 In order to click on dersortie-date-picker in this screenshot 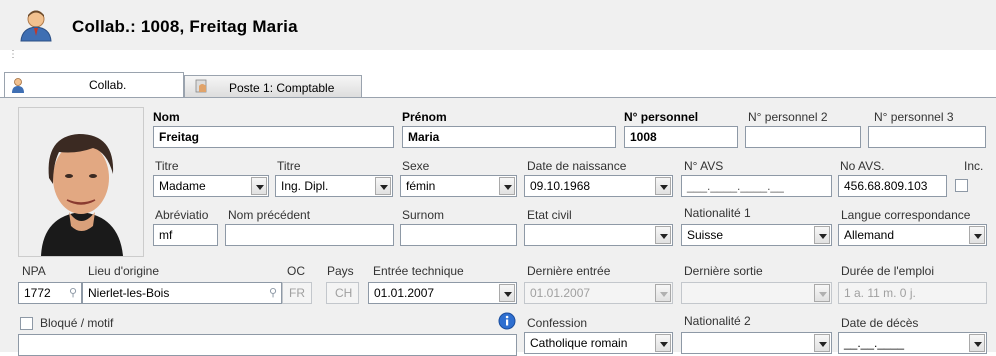, I will do `click(756, 293)`.